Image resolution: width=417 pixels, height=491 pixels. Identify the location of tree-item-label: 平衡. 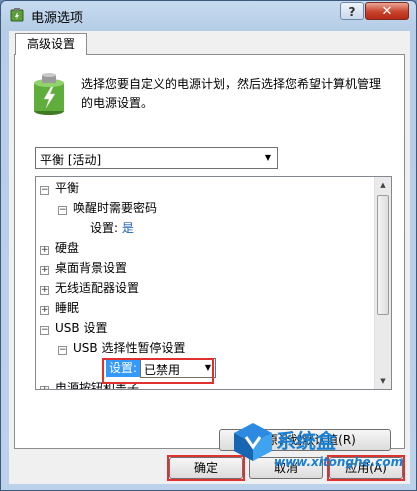
(67, 188).